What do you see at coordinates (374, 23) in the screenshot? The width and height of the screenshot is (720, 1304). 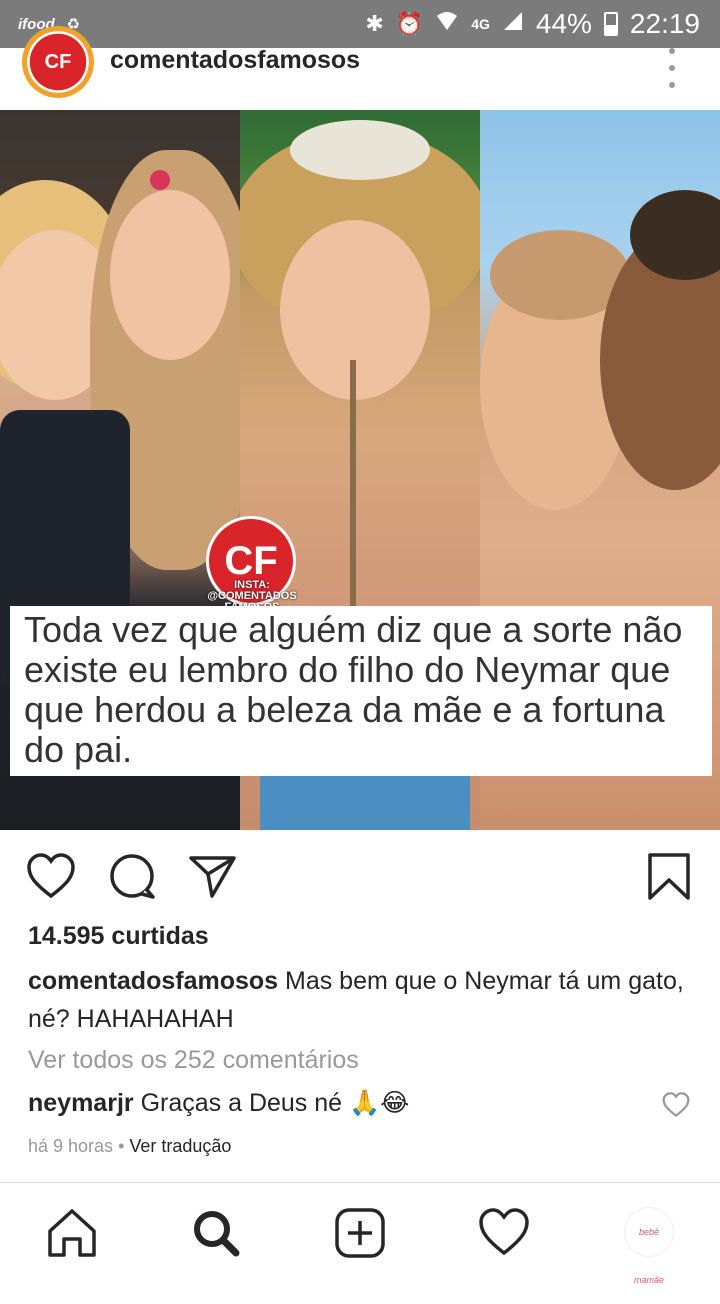 I see `bluetooth-icon: ✱` at bounding box center [374, 23].